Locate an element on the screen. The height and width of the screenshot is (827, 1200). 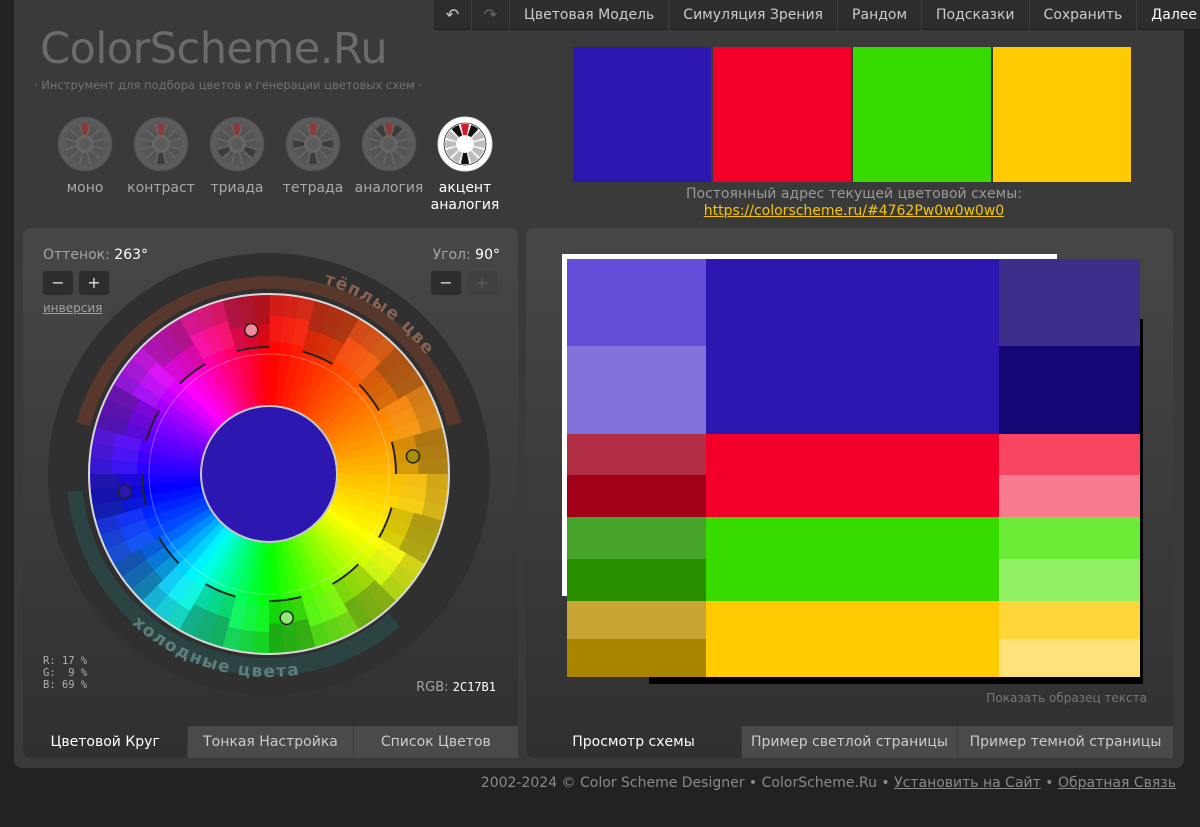
permalink-url: https://colorscheme.ru/#4762Pw0w0w0w0 is located at coordinates (854, 211).